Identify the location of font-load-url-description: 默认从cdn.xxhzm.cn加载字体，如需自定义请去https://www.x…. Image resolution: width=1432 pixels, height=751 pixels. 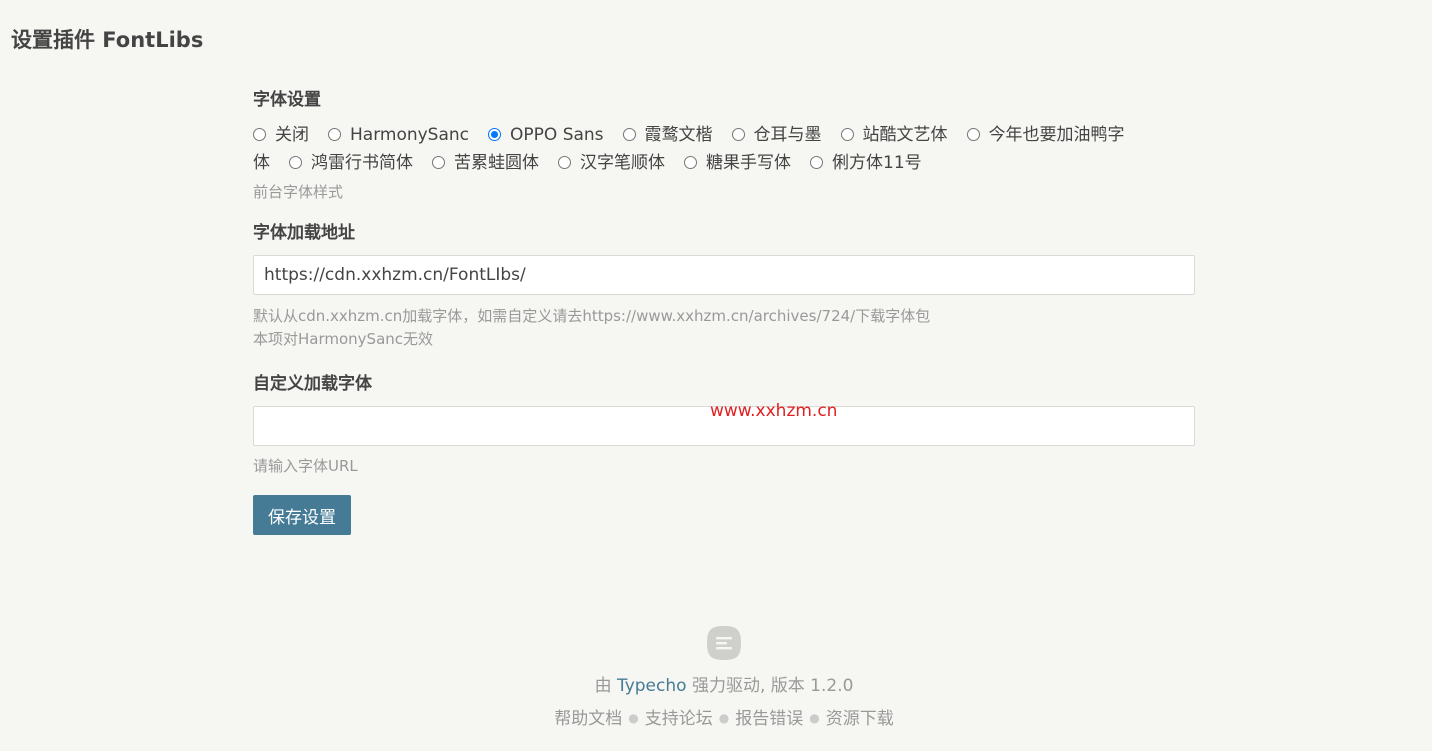
(592, 316).